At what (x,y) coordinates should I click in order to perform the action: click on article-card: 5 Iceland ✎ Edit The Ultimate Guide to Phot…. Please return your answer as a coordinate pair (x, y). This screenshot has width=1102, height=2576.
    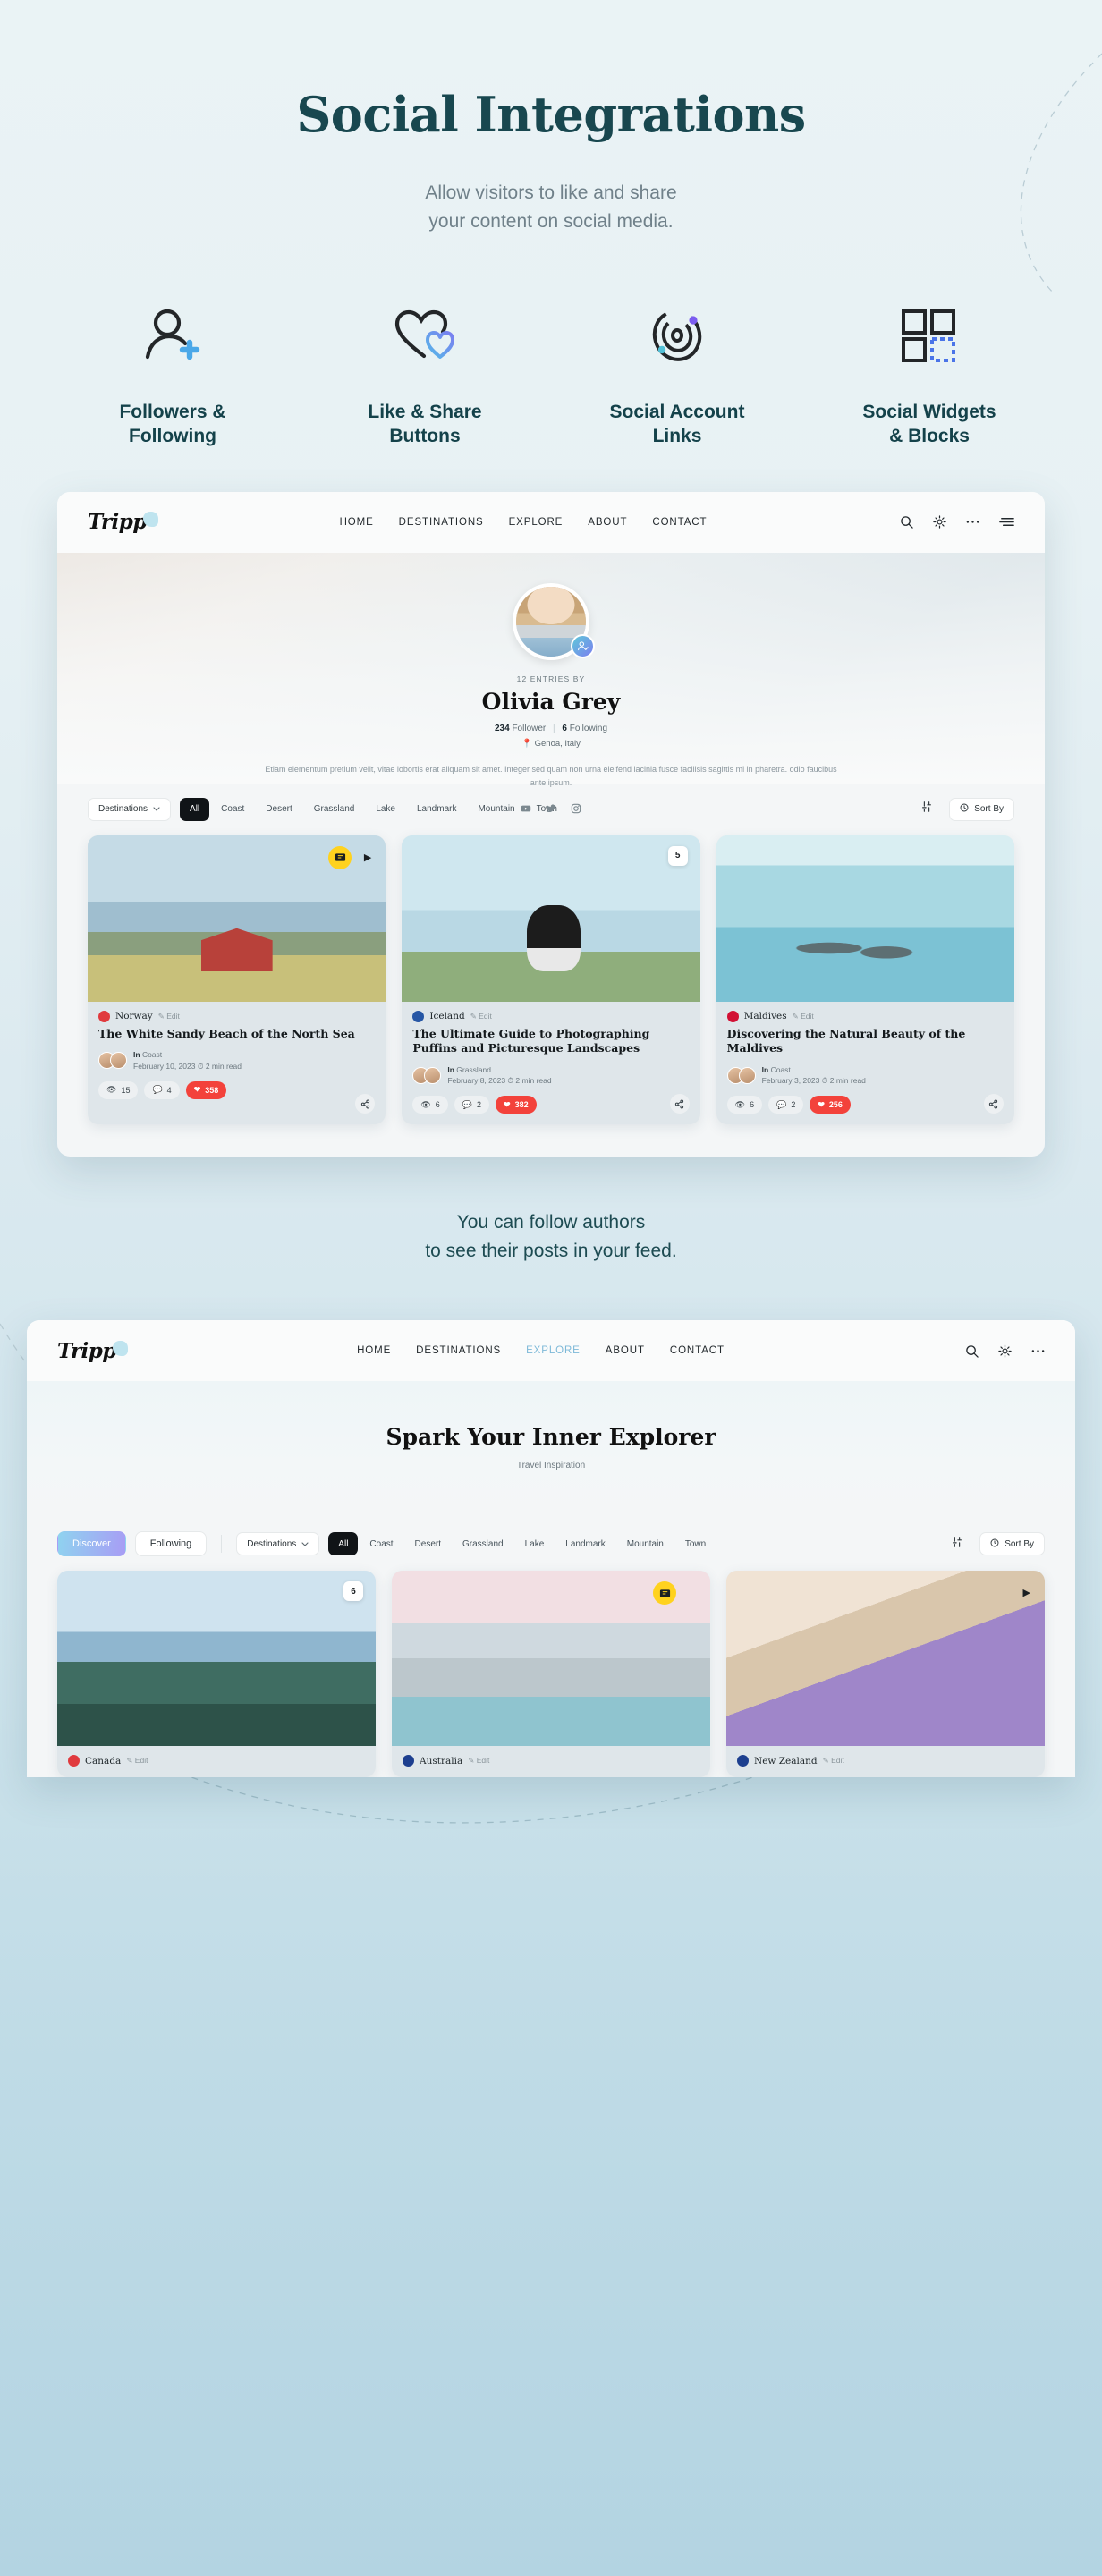
    Looking at the image, I should click on (551, 980).